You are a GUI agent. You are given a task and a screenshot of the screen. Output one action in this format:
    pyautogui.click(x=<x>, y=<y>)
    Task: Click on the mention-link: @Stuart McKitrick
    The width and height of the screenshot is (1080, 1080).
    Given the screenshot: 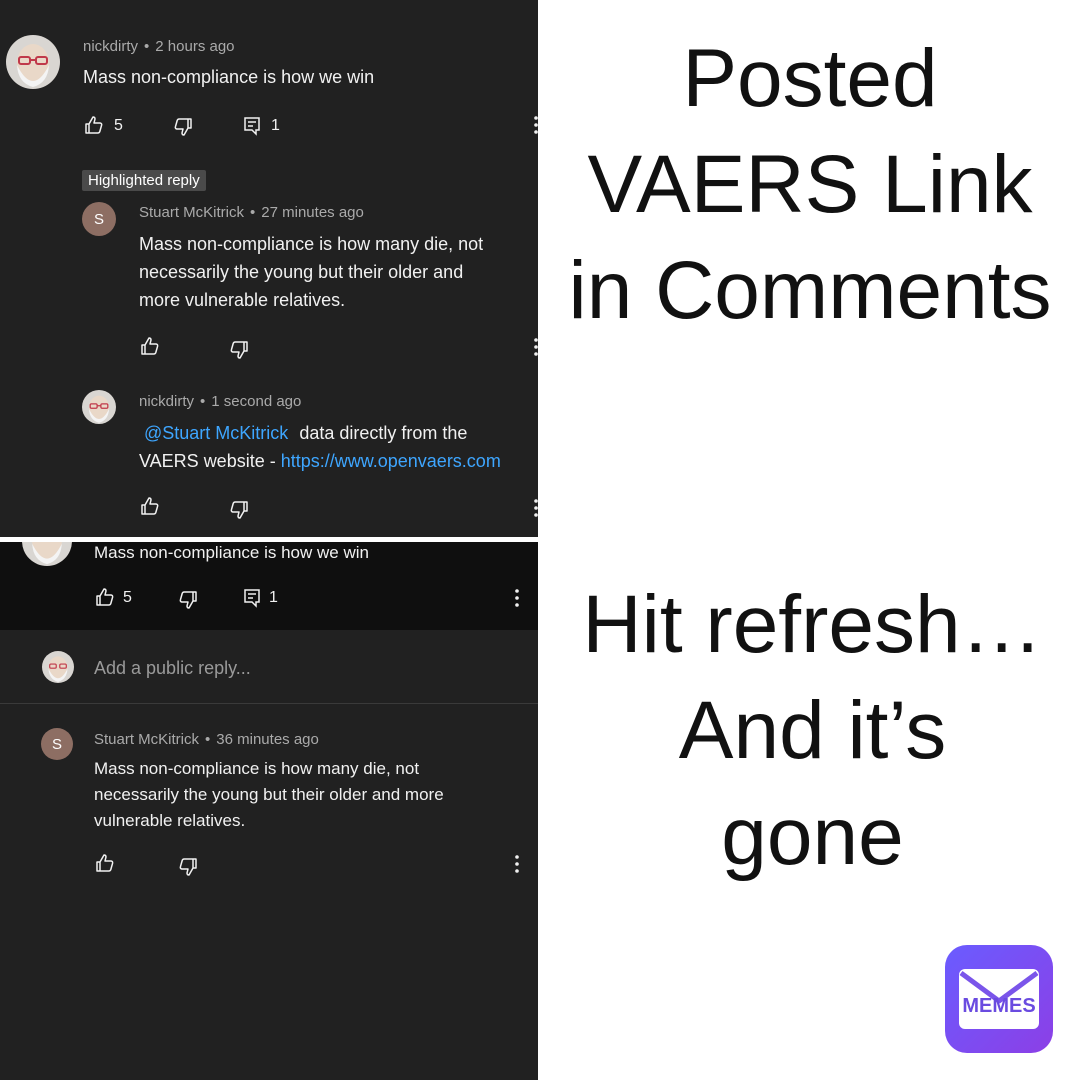 What is the action you would take?
    pyautogui.click(x=216, y=433)
    